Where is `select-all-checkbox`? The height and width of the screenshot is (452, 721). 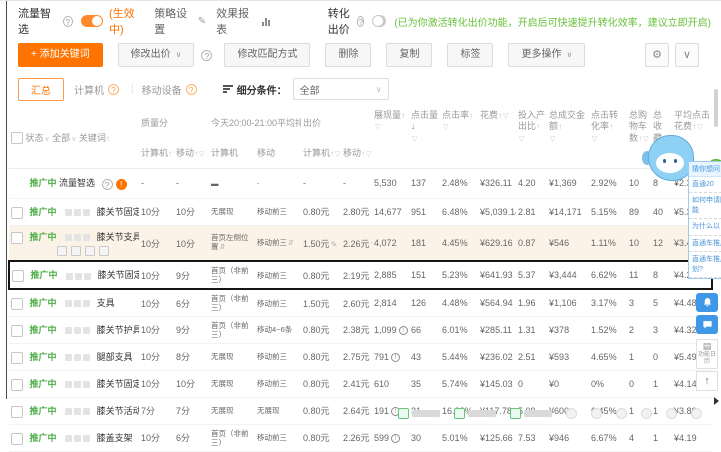
select-all-checkbox is located at coordinates (17, 138).